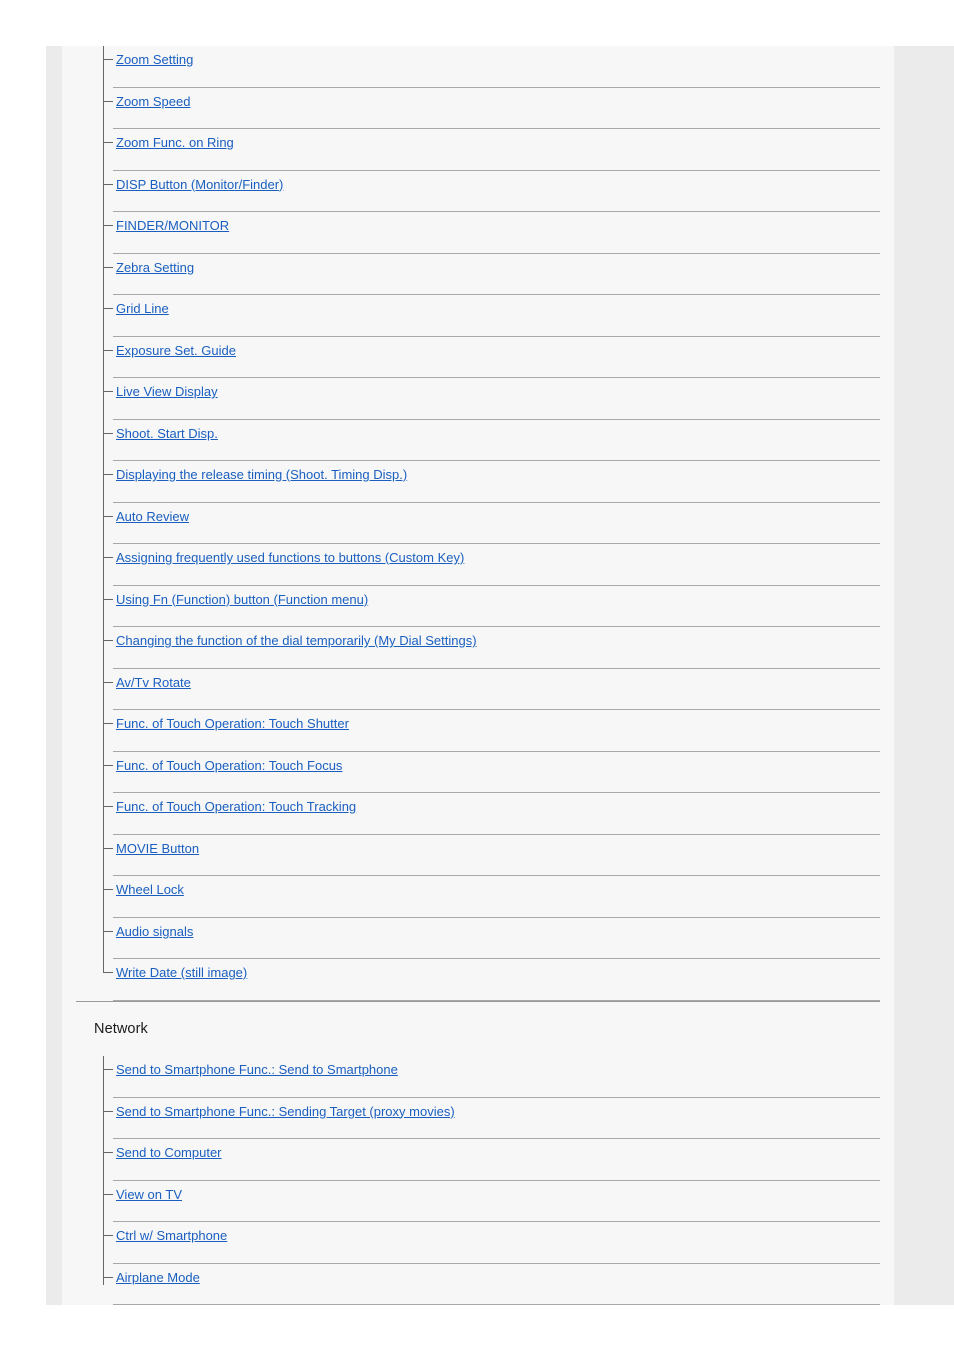 This screenshot has width=954, height=1350. What do you see at coordinates (181, 972) in the screenshot?
I see `toc-link: Write Date (still image)` at bounding box center [181, 972].